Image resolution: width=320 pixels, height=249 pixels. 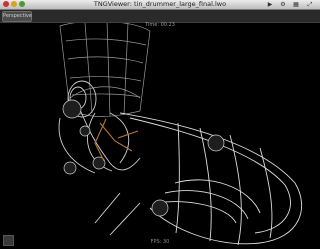 What do you see at coordinates (296, 4) in the screenshot?
I see `grid-icon: ▦` at bounding box center [296, 4].